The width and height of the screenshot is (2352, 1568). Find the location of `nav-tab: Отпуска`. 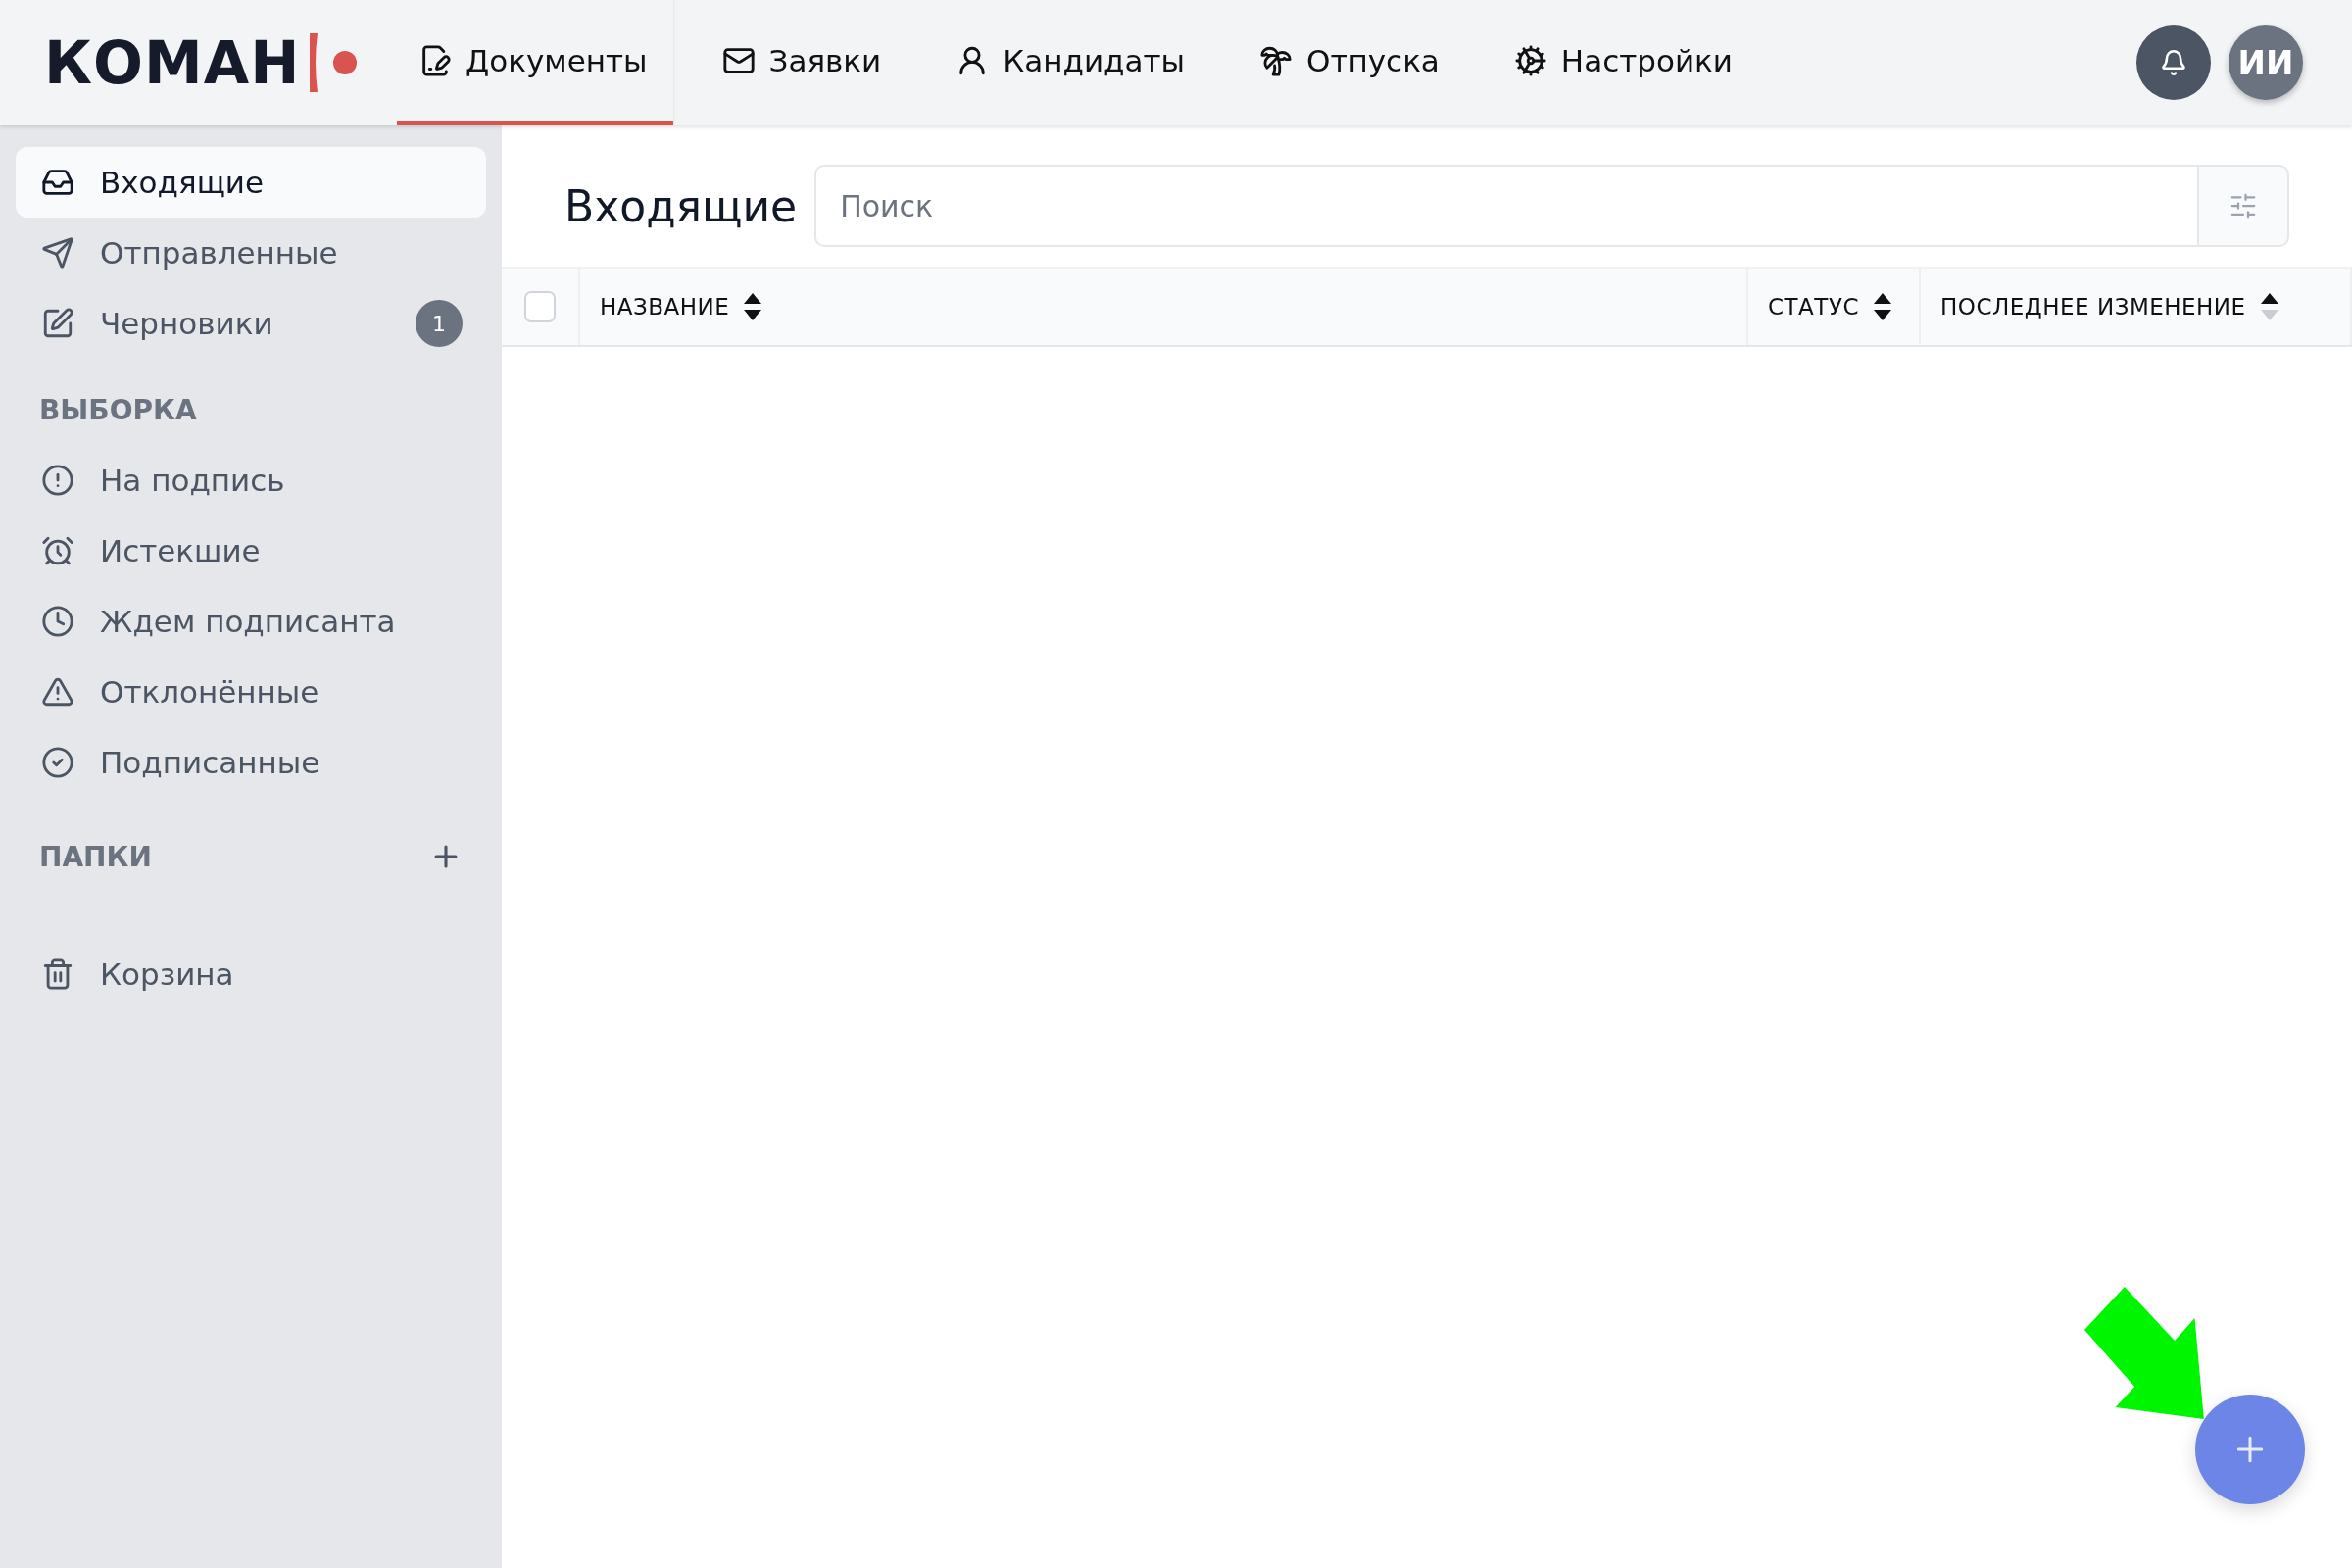

nav-tab: Отпуска is located at coordinates (1351, 62).